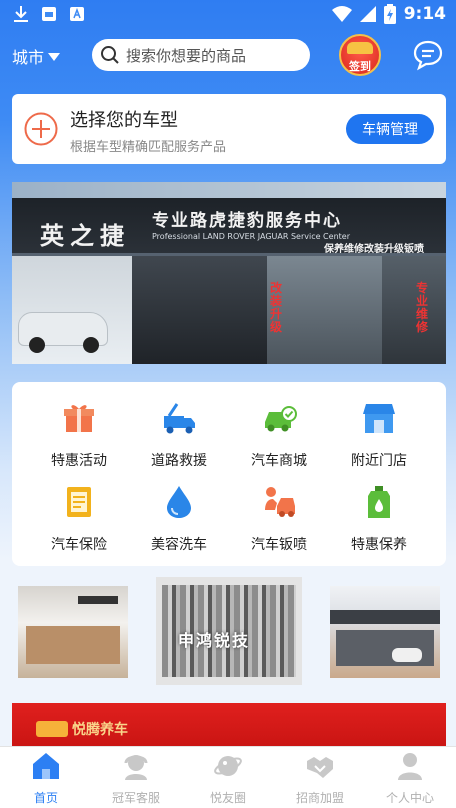  I want to click on service-car-mall: 汽车商城, so click(279, 435).